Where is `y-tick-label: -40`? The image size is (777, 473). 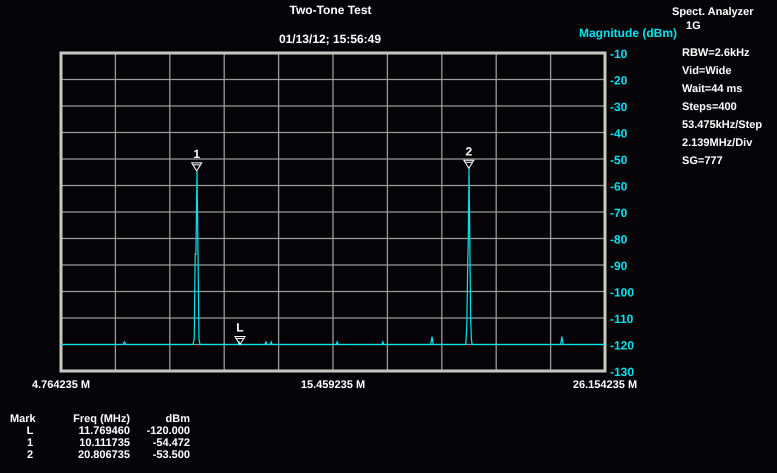
y-tick-label: -40 is located at coordinates (619, 133).